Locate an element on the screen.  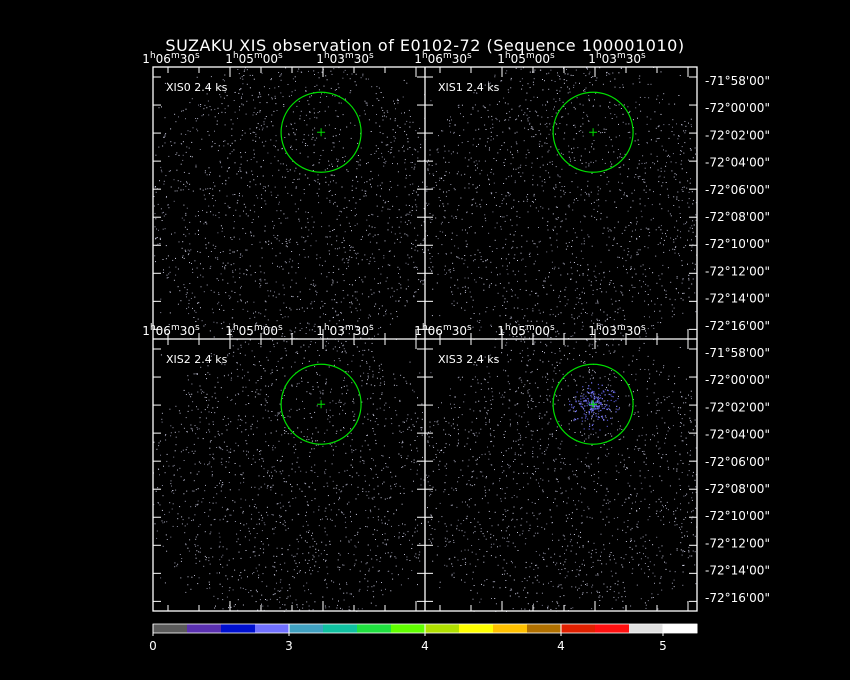
source-emission is located at coordinates (594, 406).